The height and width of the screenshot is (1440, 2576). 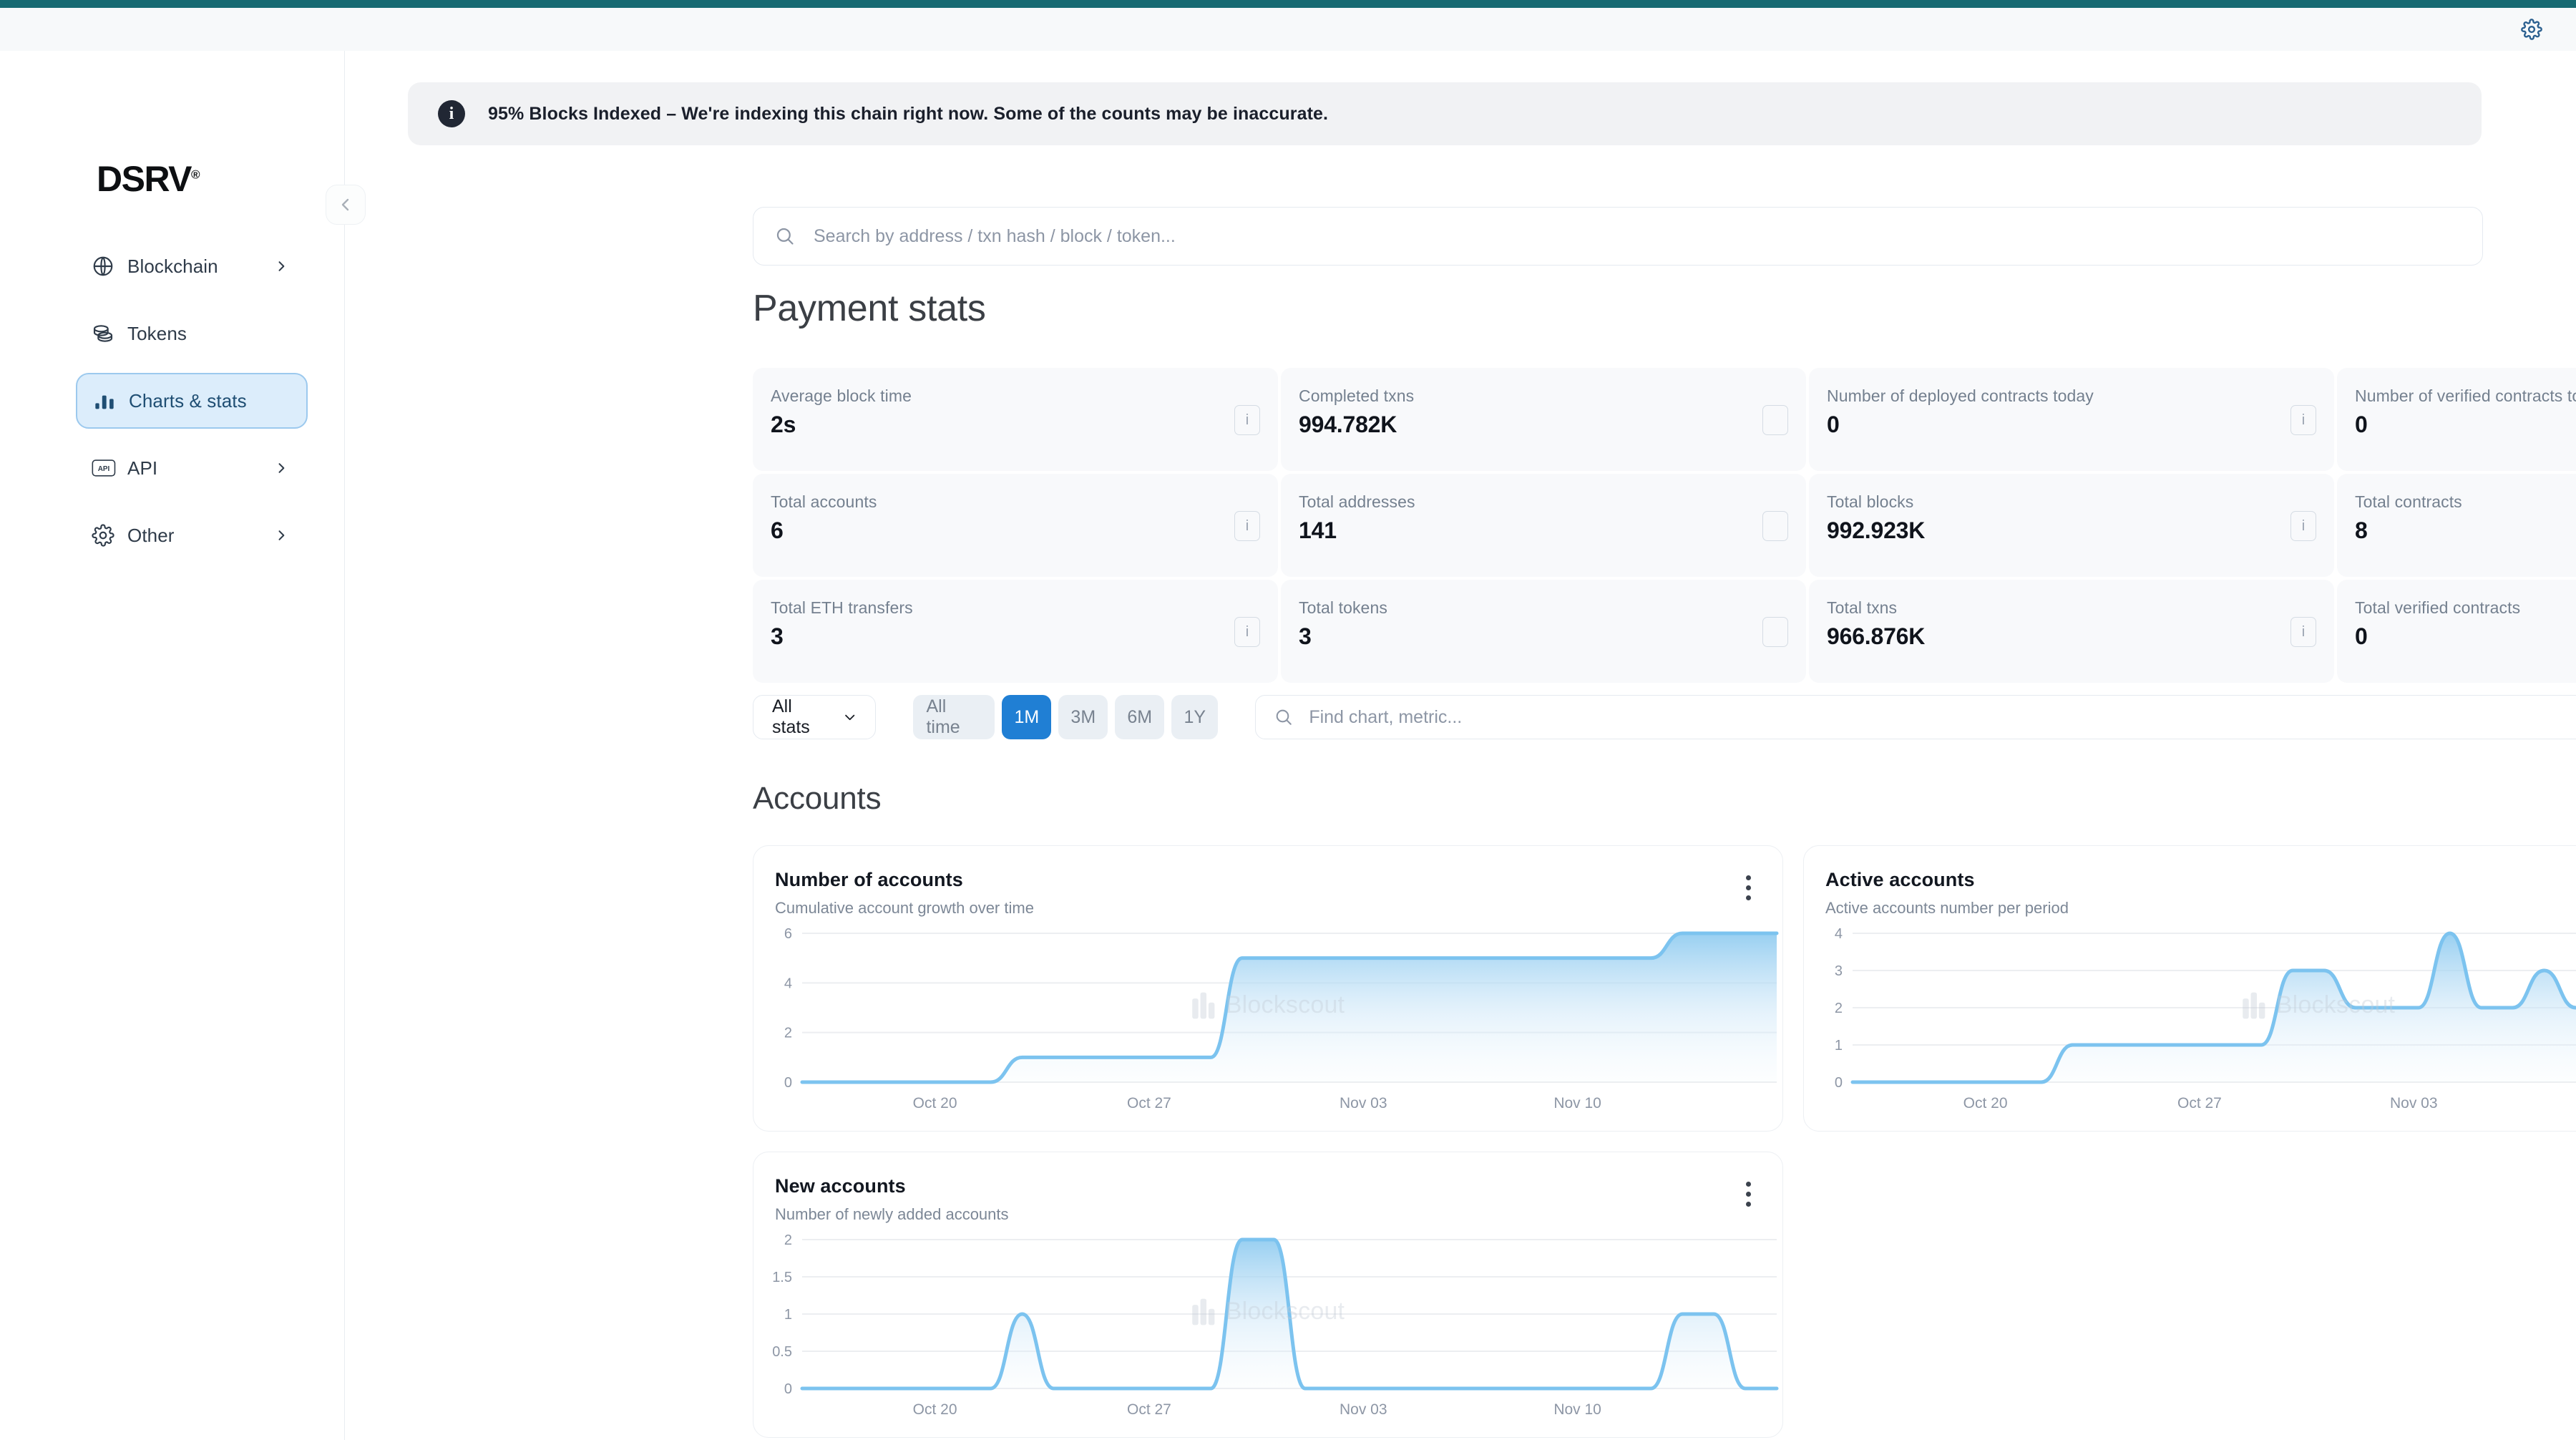 I want to click on stat-value: 2s, so click(x=783, y=424).